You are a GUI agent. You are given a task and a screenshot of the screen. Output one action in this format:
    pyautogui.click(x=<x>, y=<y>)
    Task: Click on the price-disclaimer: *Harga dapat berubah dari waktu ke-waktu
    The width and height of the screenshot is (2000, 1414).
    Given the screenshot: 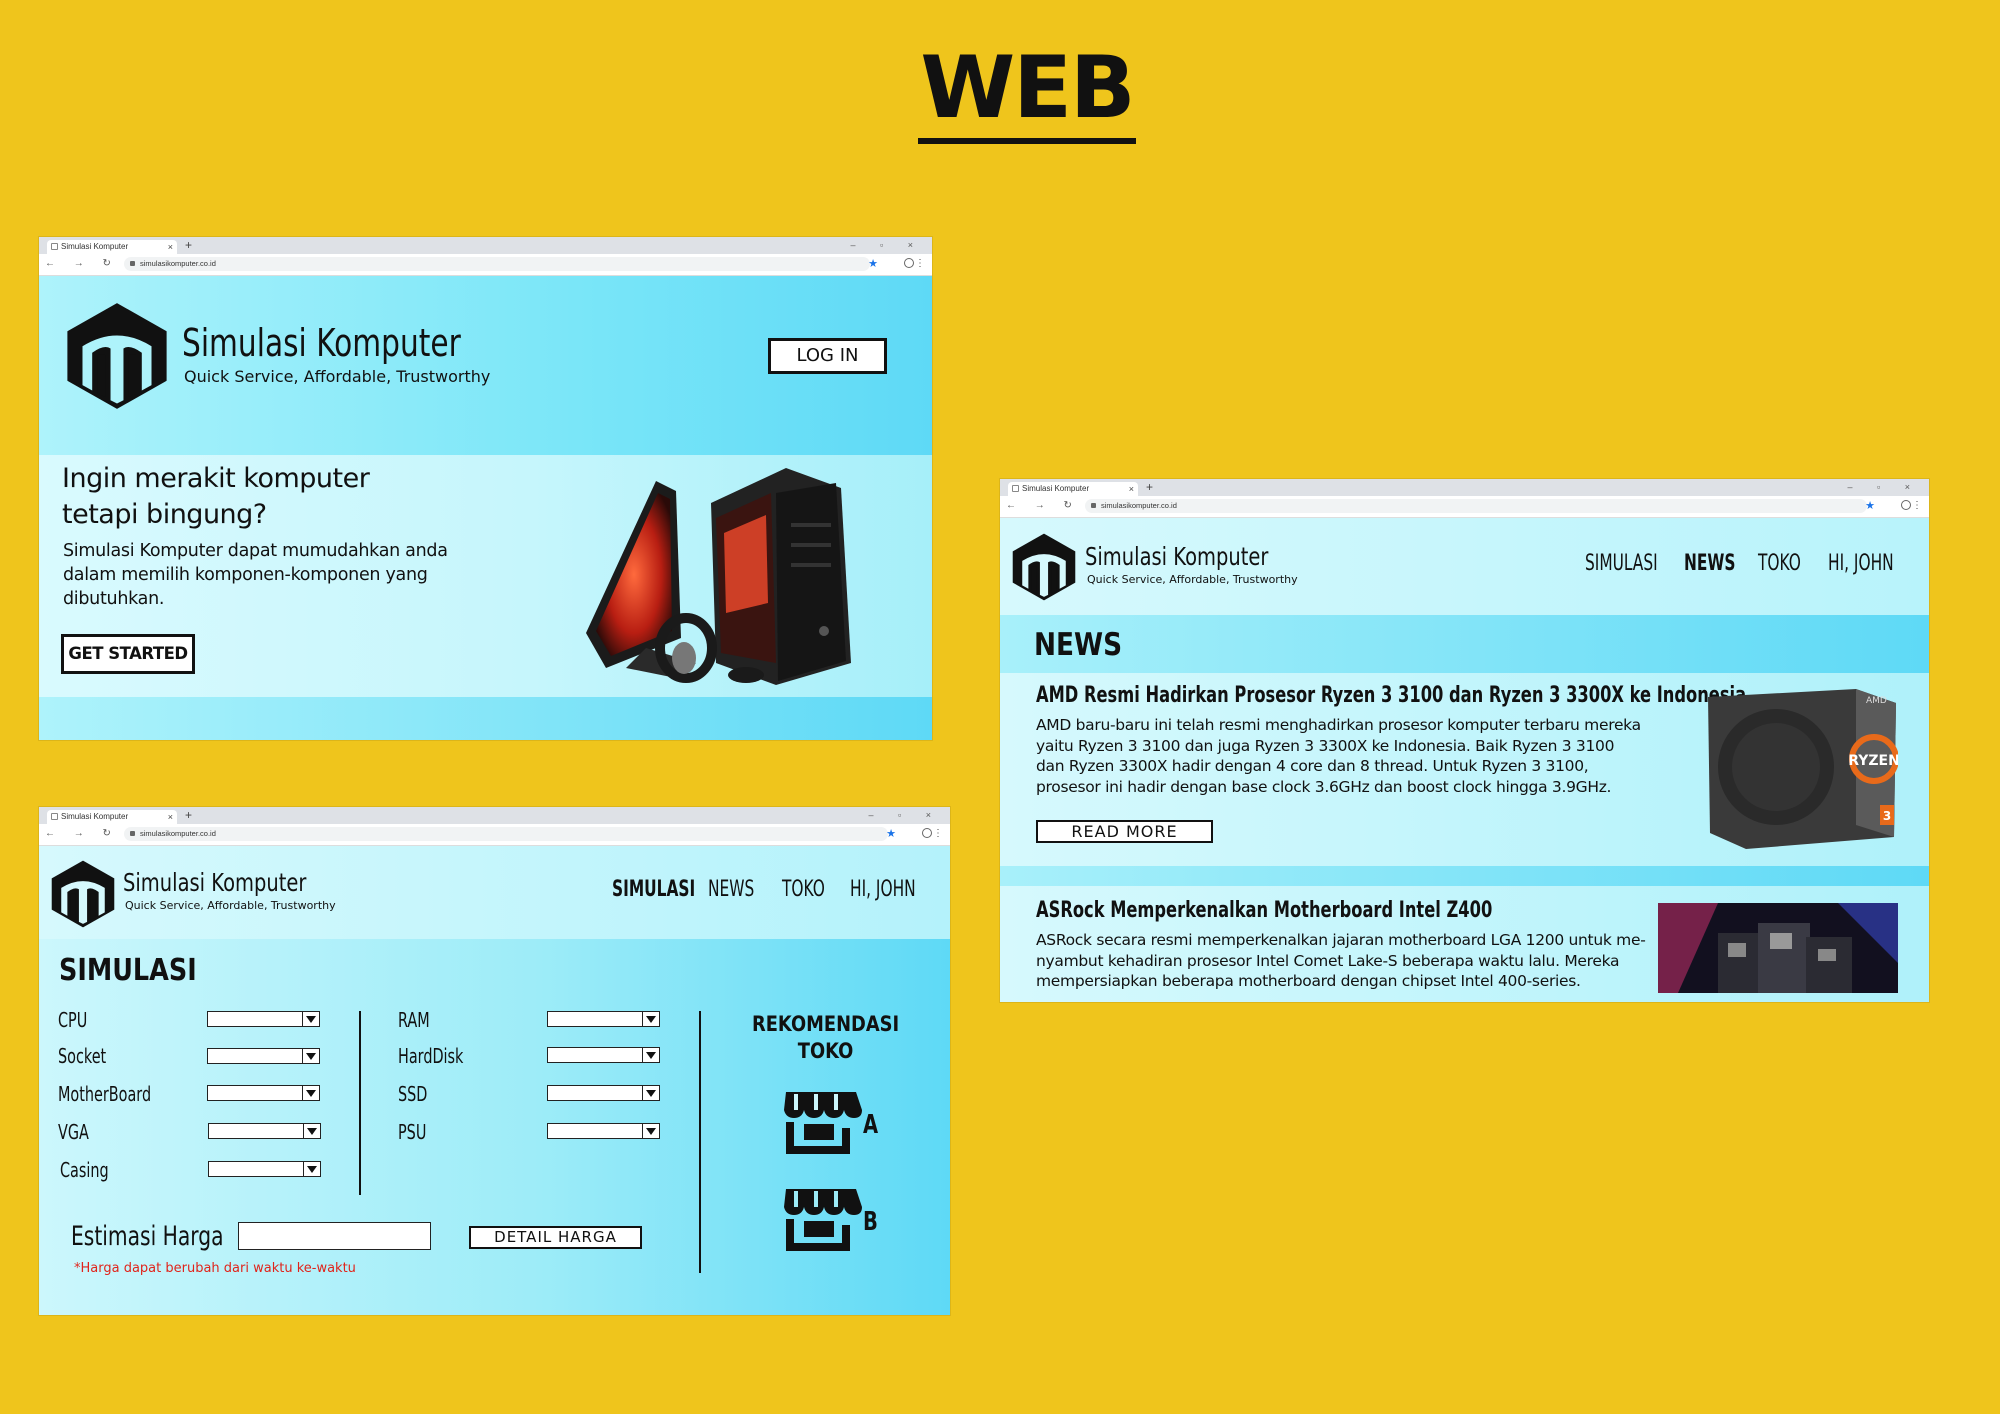 What is the action you would take?
    pyautogui.click(x=215, y=1268)
    